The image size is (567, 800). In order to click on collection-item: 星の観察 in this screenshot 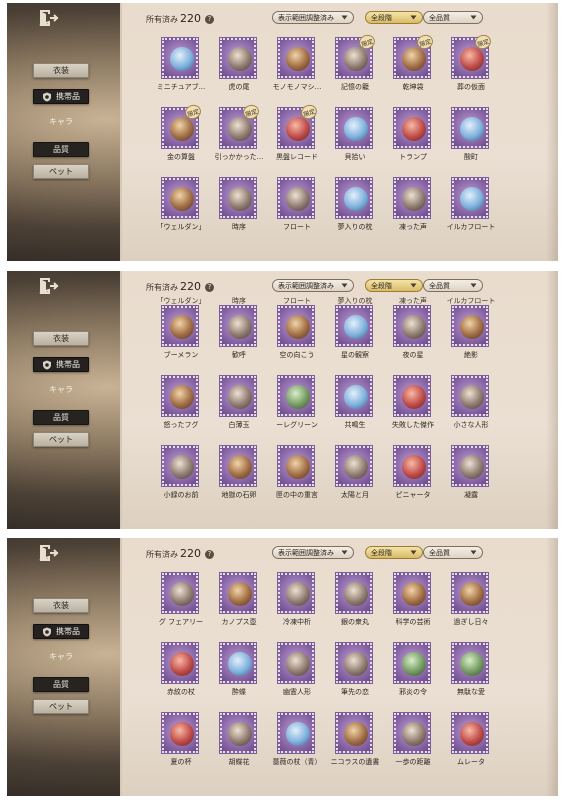, I will do `click(355, 338)`.